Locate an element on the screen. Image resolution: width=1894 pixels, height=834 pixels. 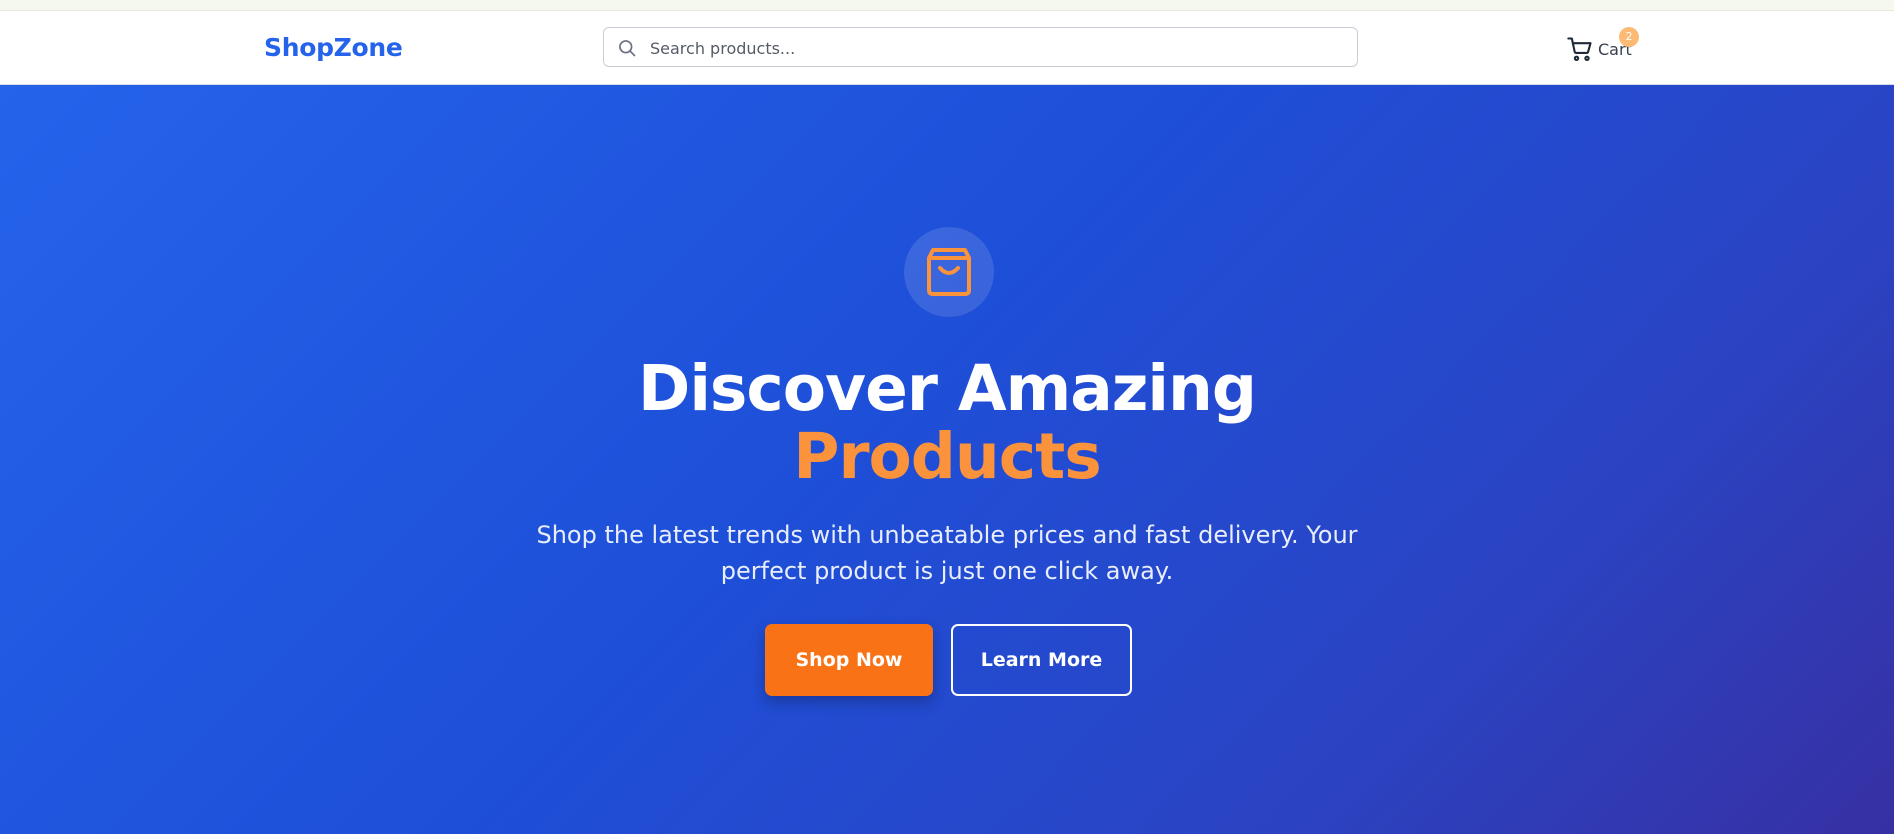
browser-top-strip is located at coordinates (947, 5).